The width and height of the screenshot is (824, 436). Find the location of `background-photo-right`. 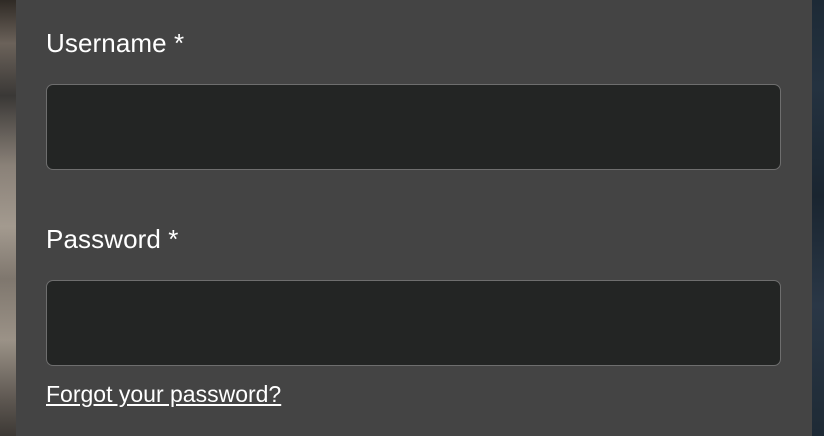

background-photo-right is located at coordinates (818, 218).